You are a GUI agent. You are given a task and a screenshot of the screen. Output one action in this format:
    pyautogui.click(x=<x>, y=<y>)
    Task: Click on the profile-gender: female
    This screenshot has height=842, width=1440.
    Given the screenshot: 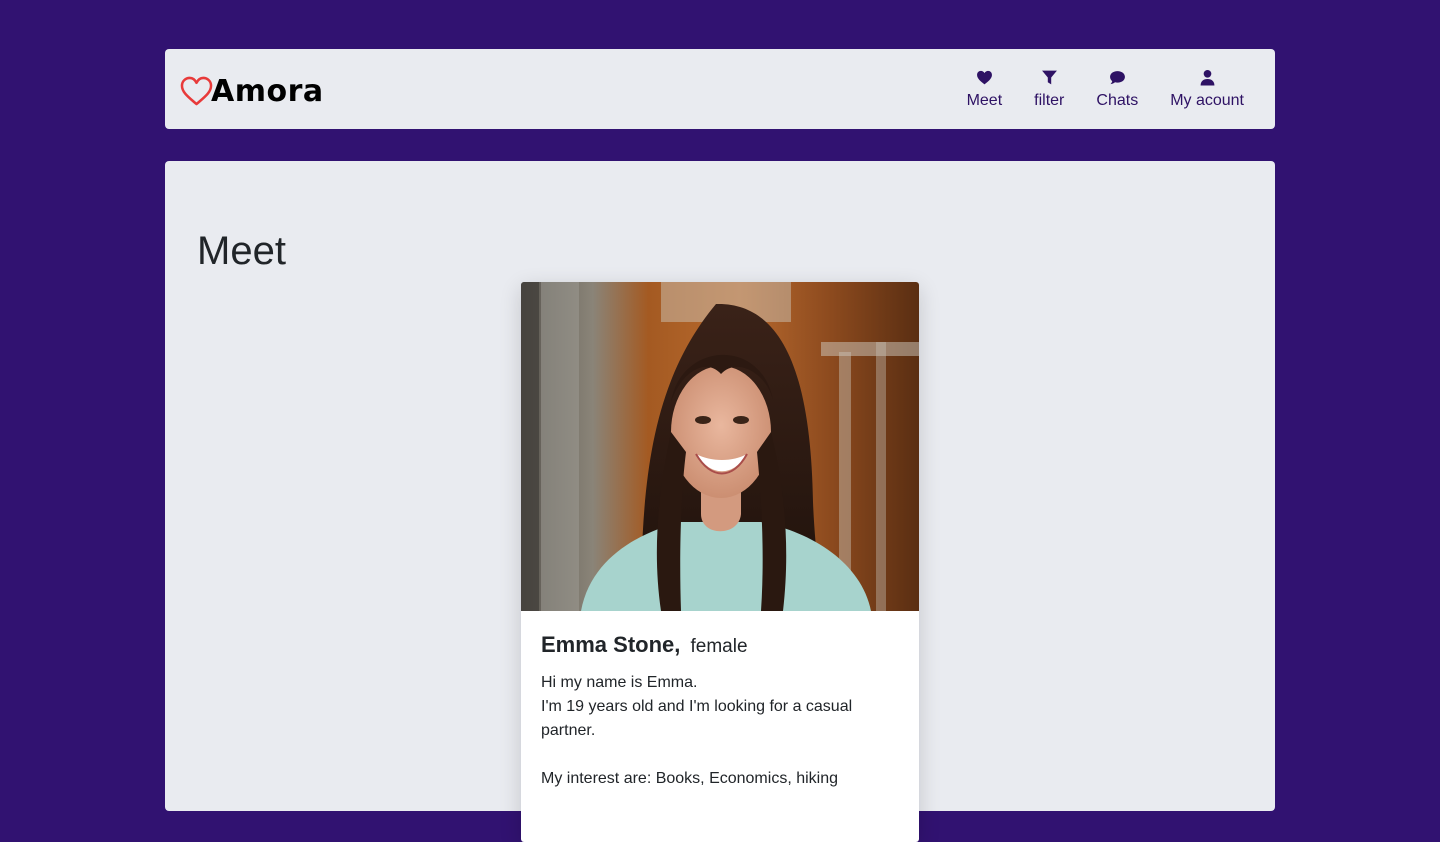 What is the action you would take?
    pyautogui.click(x=719, y=646)
    